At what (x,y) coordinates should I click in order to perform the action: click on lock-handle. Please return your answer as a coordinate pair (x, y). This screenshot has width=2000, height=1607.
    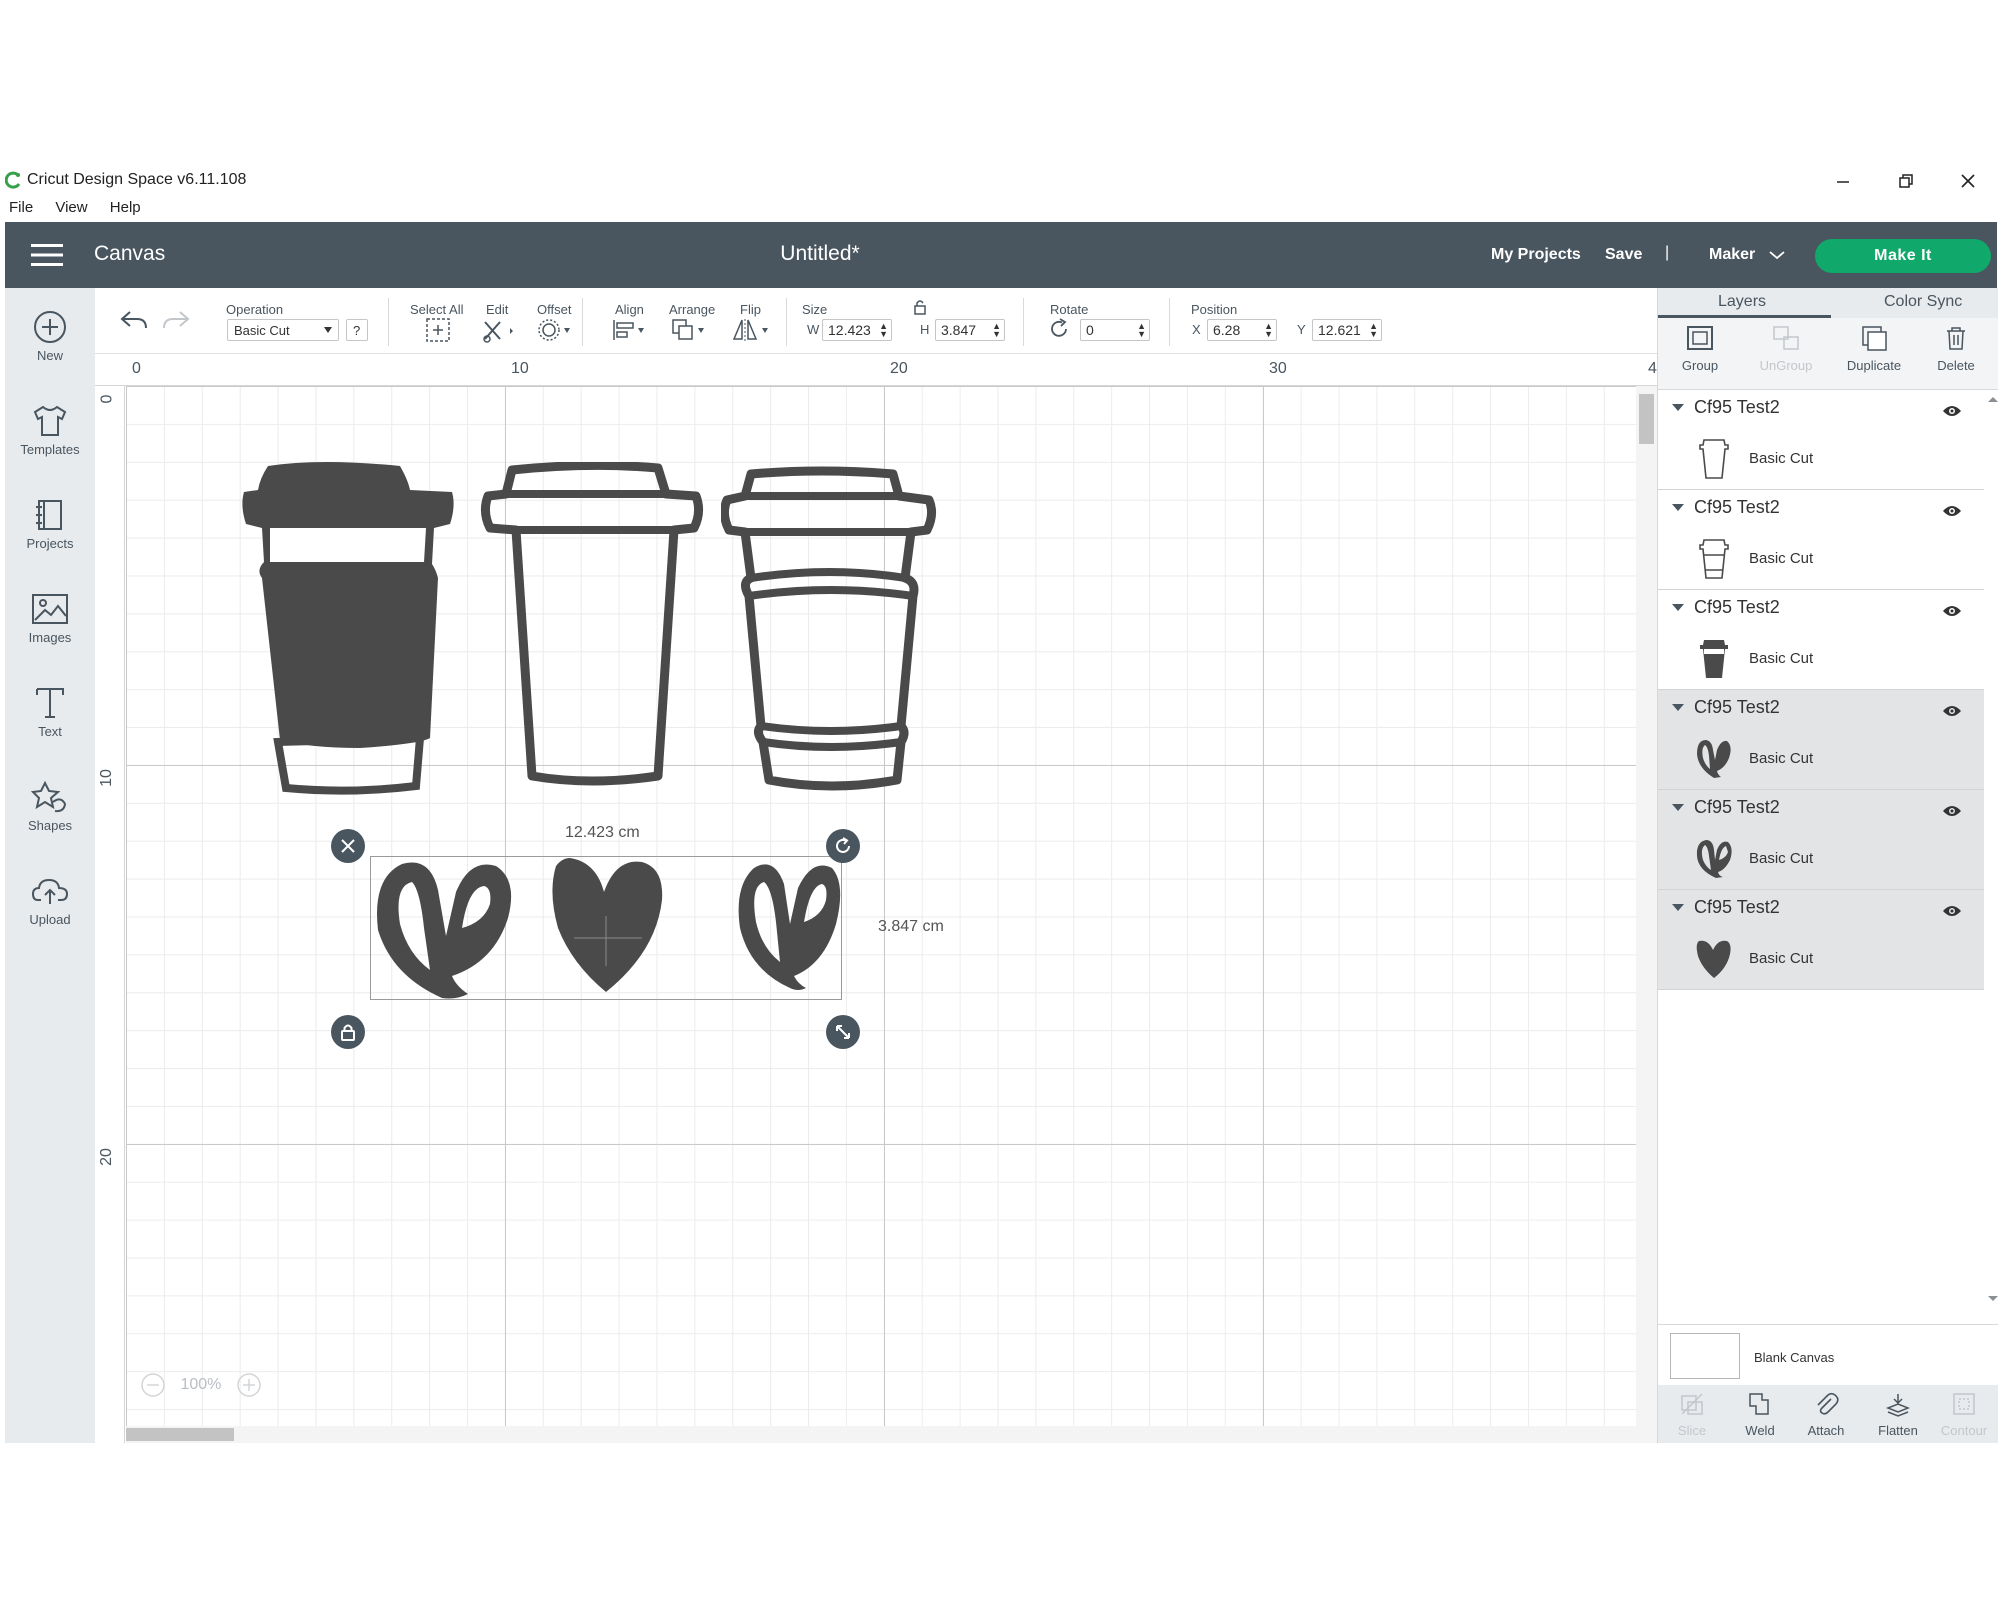
    Looking at the image, I should click on (348, 1032).